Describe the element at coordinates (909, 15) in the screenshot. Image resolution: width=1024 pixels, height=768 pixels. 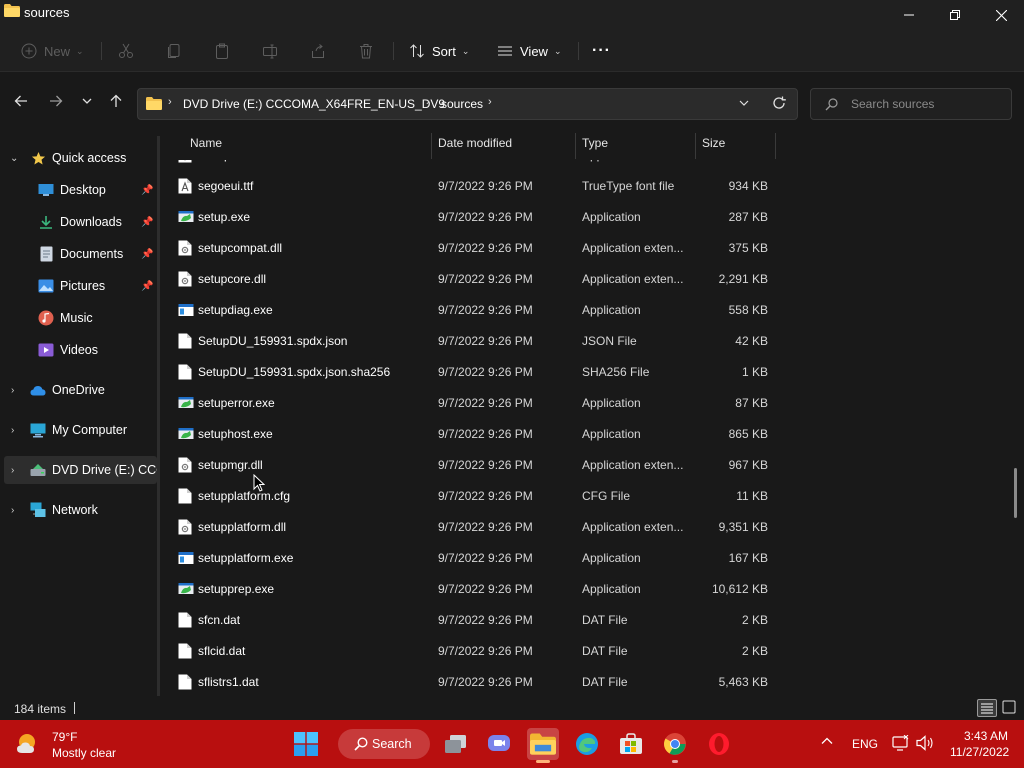
I see `minimize-button` at that location.